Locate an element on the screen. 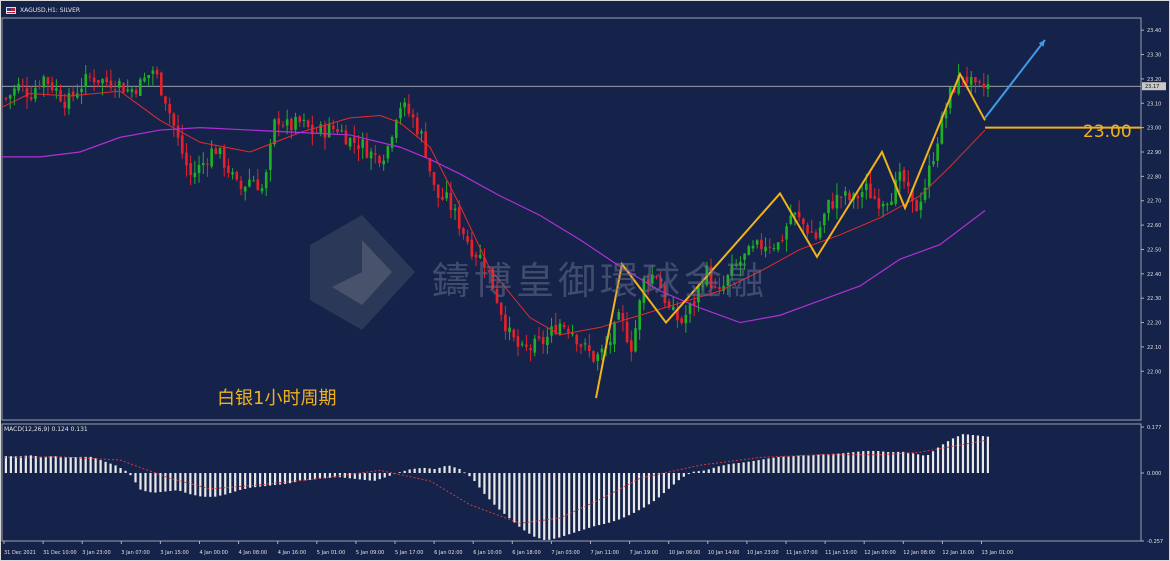 The height and width of the screenshot is (561, 1170). time-tick-label: 6 Jan 10:00 is located at coordinates (487, 553).